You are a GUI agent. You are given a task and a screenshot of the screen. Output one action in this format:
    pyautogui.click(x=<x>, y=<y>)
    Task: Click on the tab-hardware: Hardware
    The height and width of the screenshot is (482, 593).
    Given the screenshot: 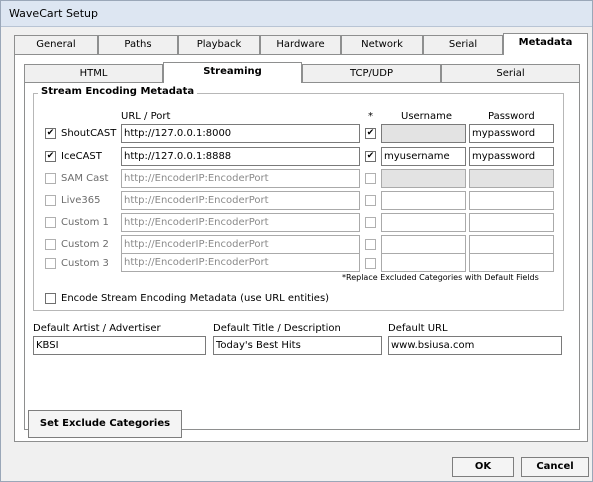 What is the action you would take?
    pyautogui.click(x=300, y=45)
    